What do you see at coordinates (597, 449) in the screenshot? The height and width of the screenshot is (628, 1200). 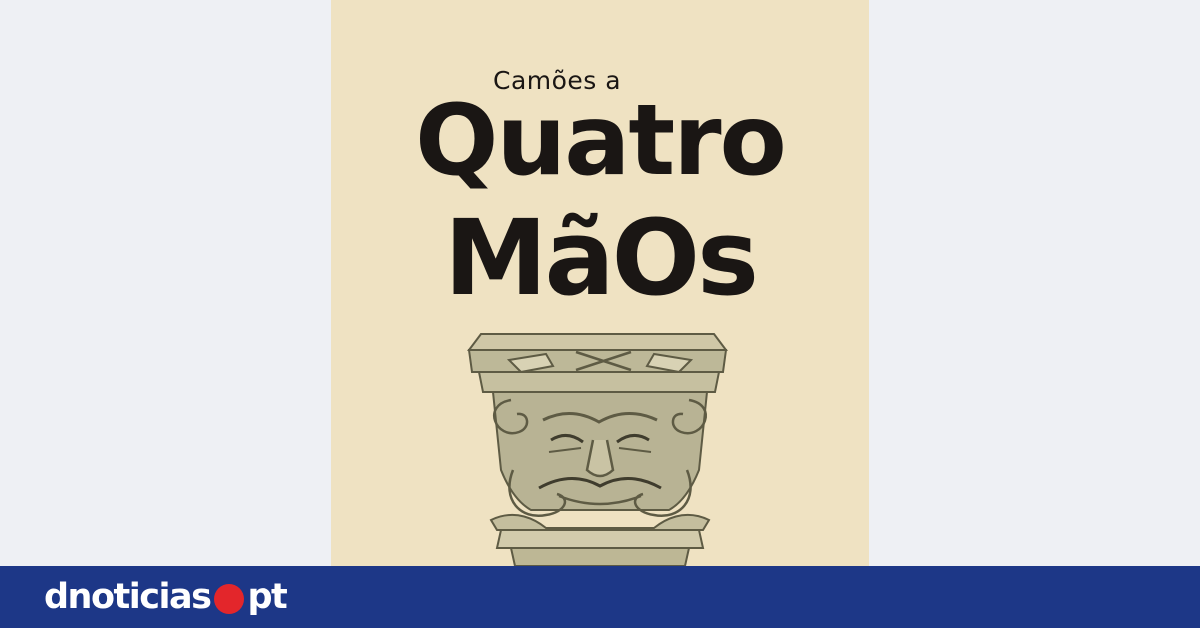 I see `carved-capital-illustration` at bounding box center [597, 449].